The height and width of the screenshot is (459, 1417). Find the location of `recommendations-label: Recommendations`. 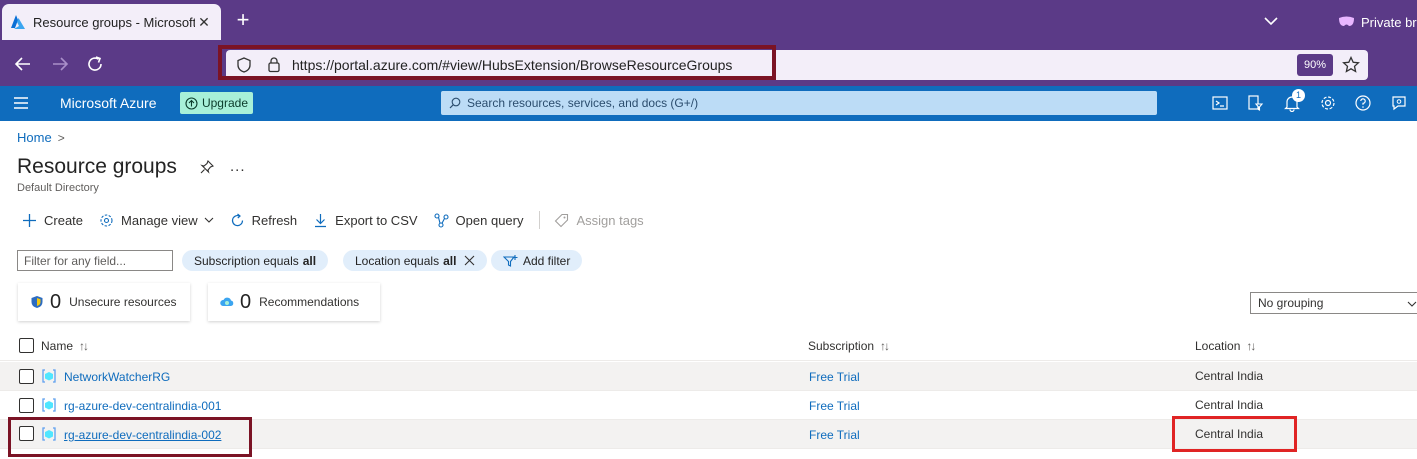

recommendations-label: Recommendations is located at coordinates (309, 302).